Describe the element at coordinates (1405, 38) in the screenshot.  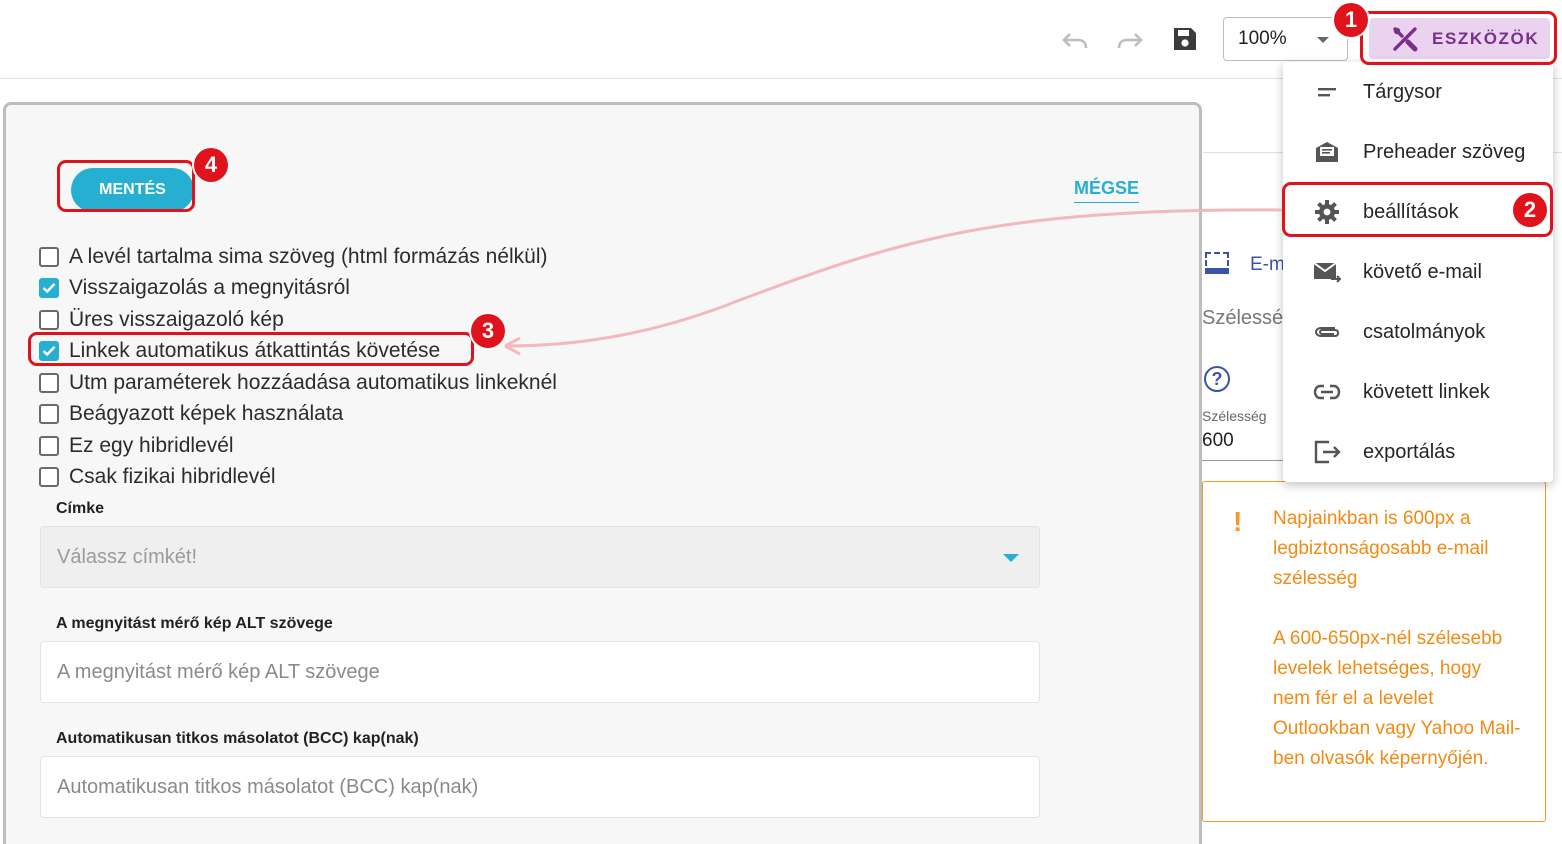
I see `tools-icon` at that location.